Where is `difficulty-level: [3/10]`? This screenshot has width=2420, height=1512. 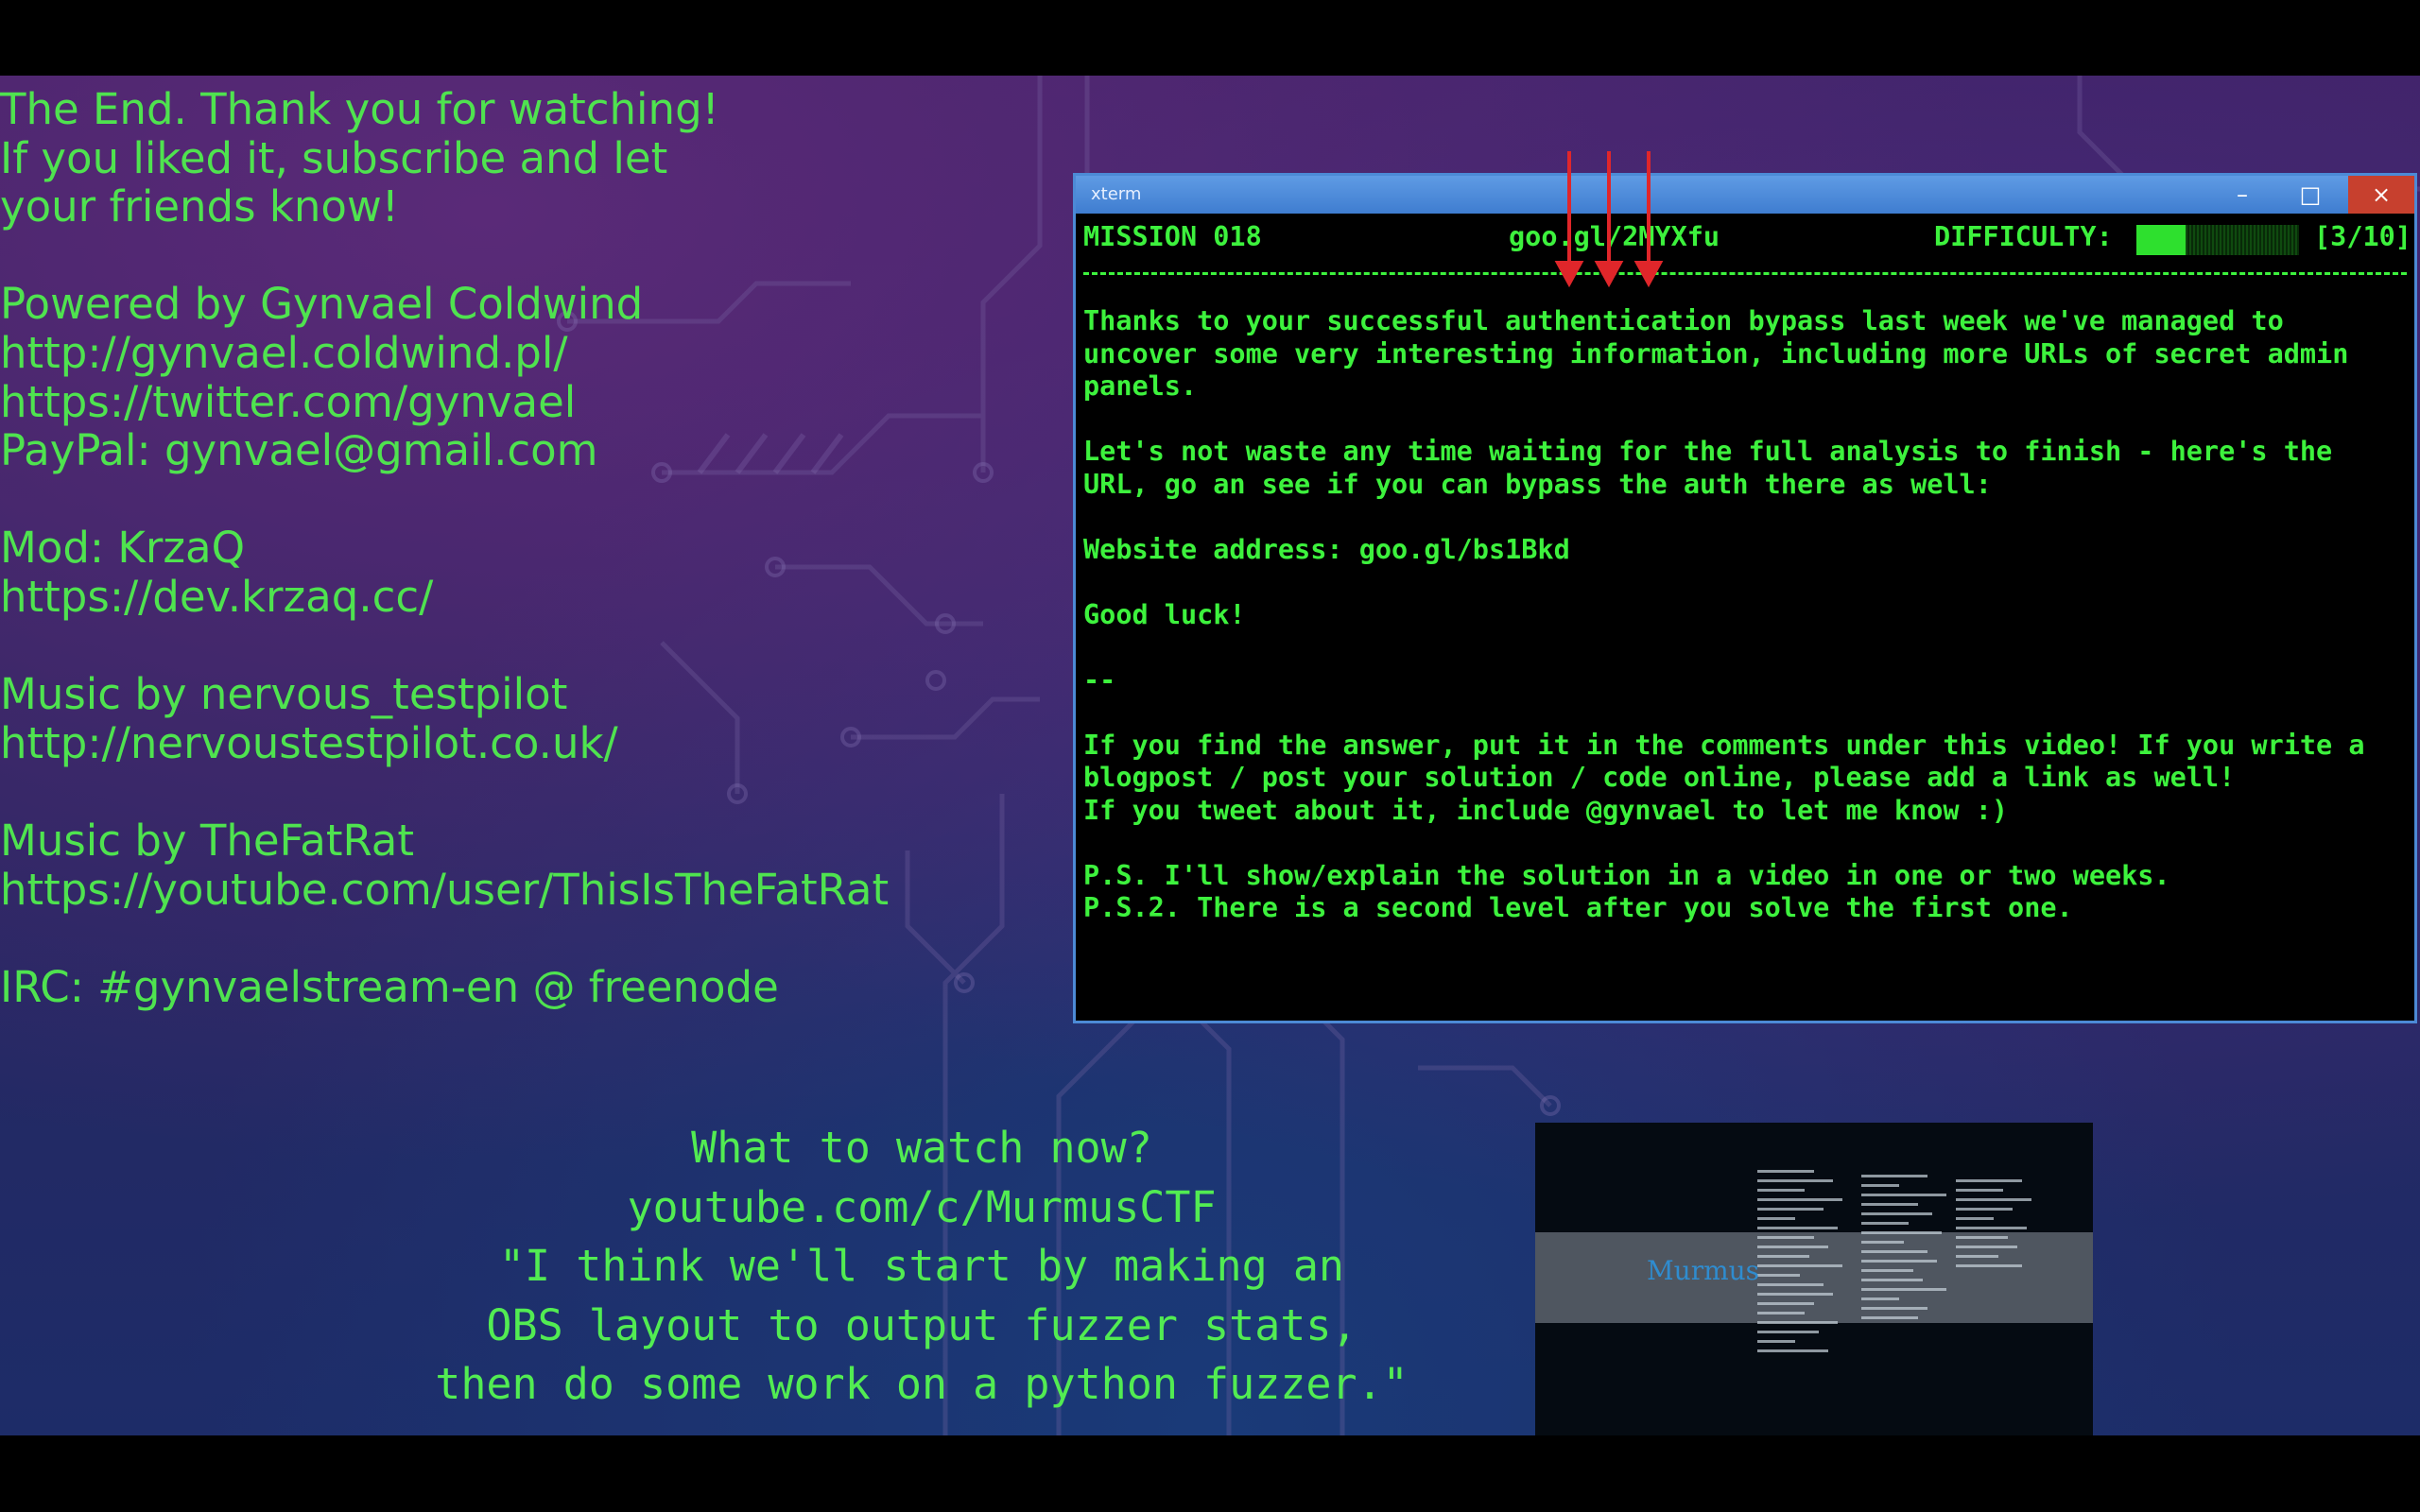
difficulty-level: [3/10] is located at coordinates (2362, 236).